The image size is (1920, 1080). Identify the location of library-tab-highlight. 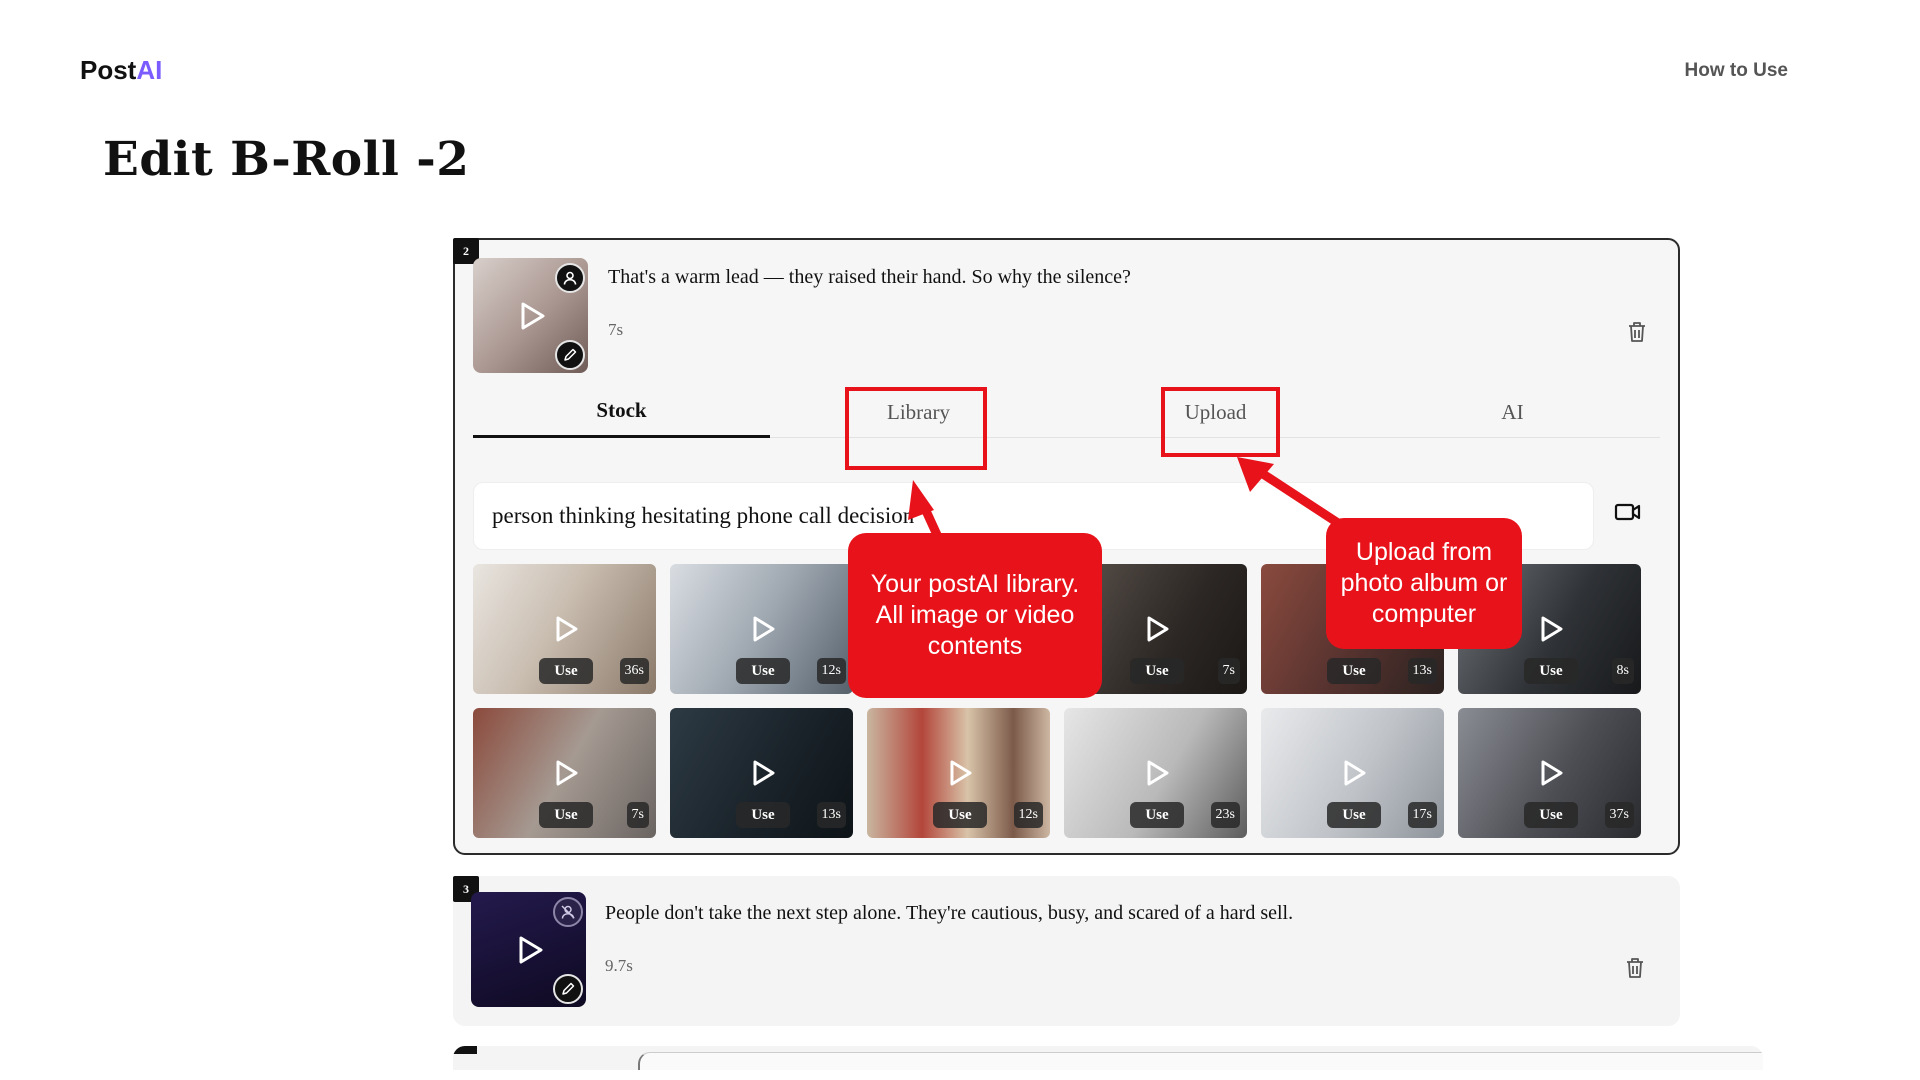
(916, 428).